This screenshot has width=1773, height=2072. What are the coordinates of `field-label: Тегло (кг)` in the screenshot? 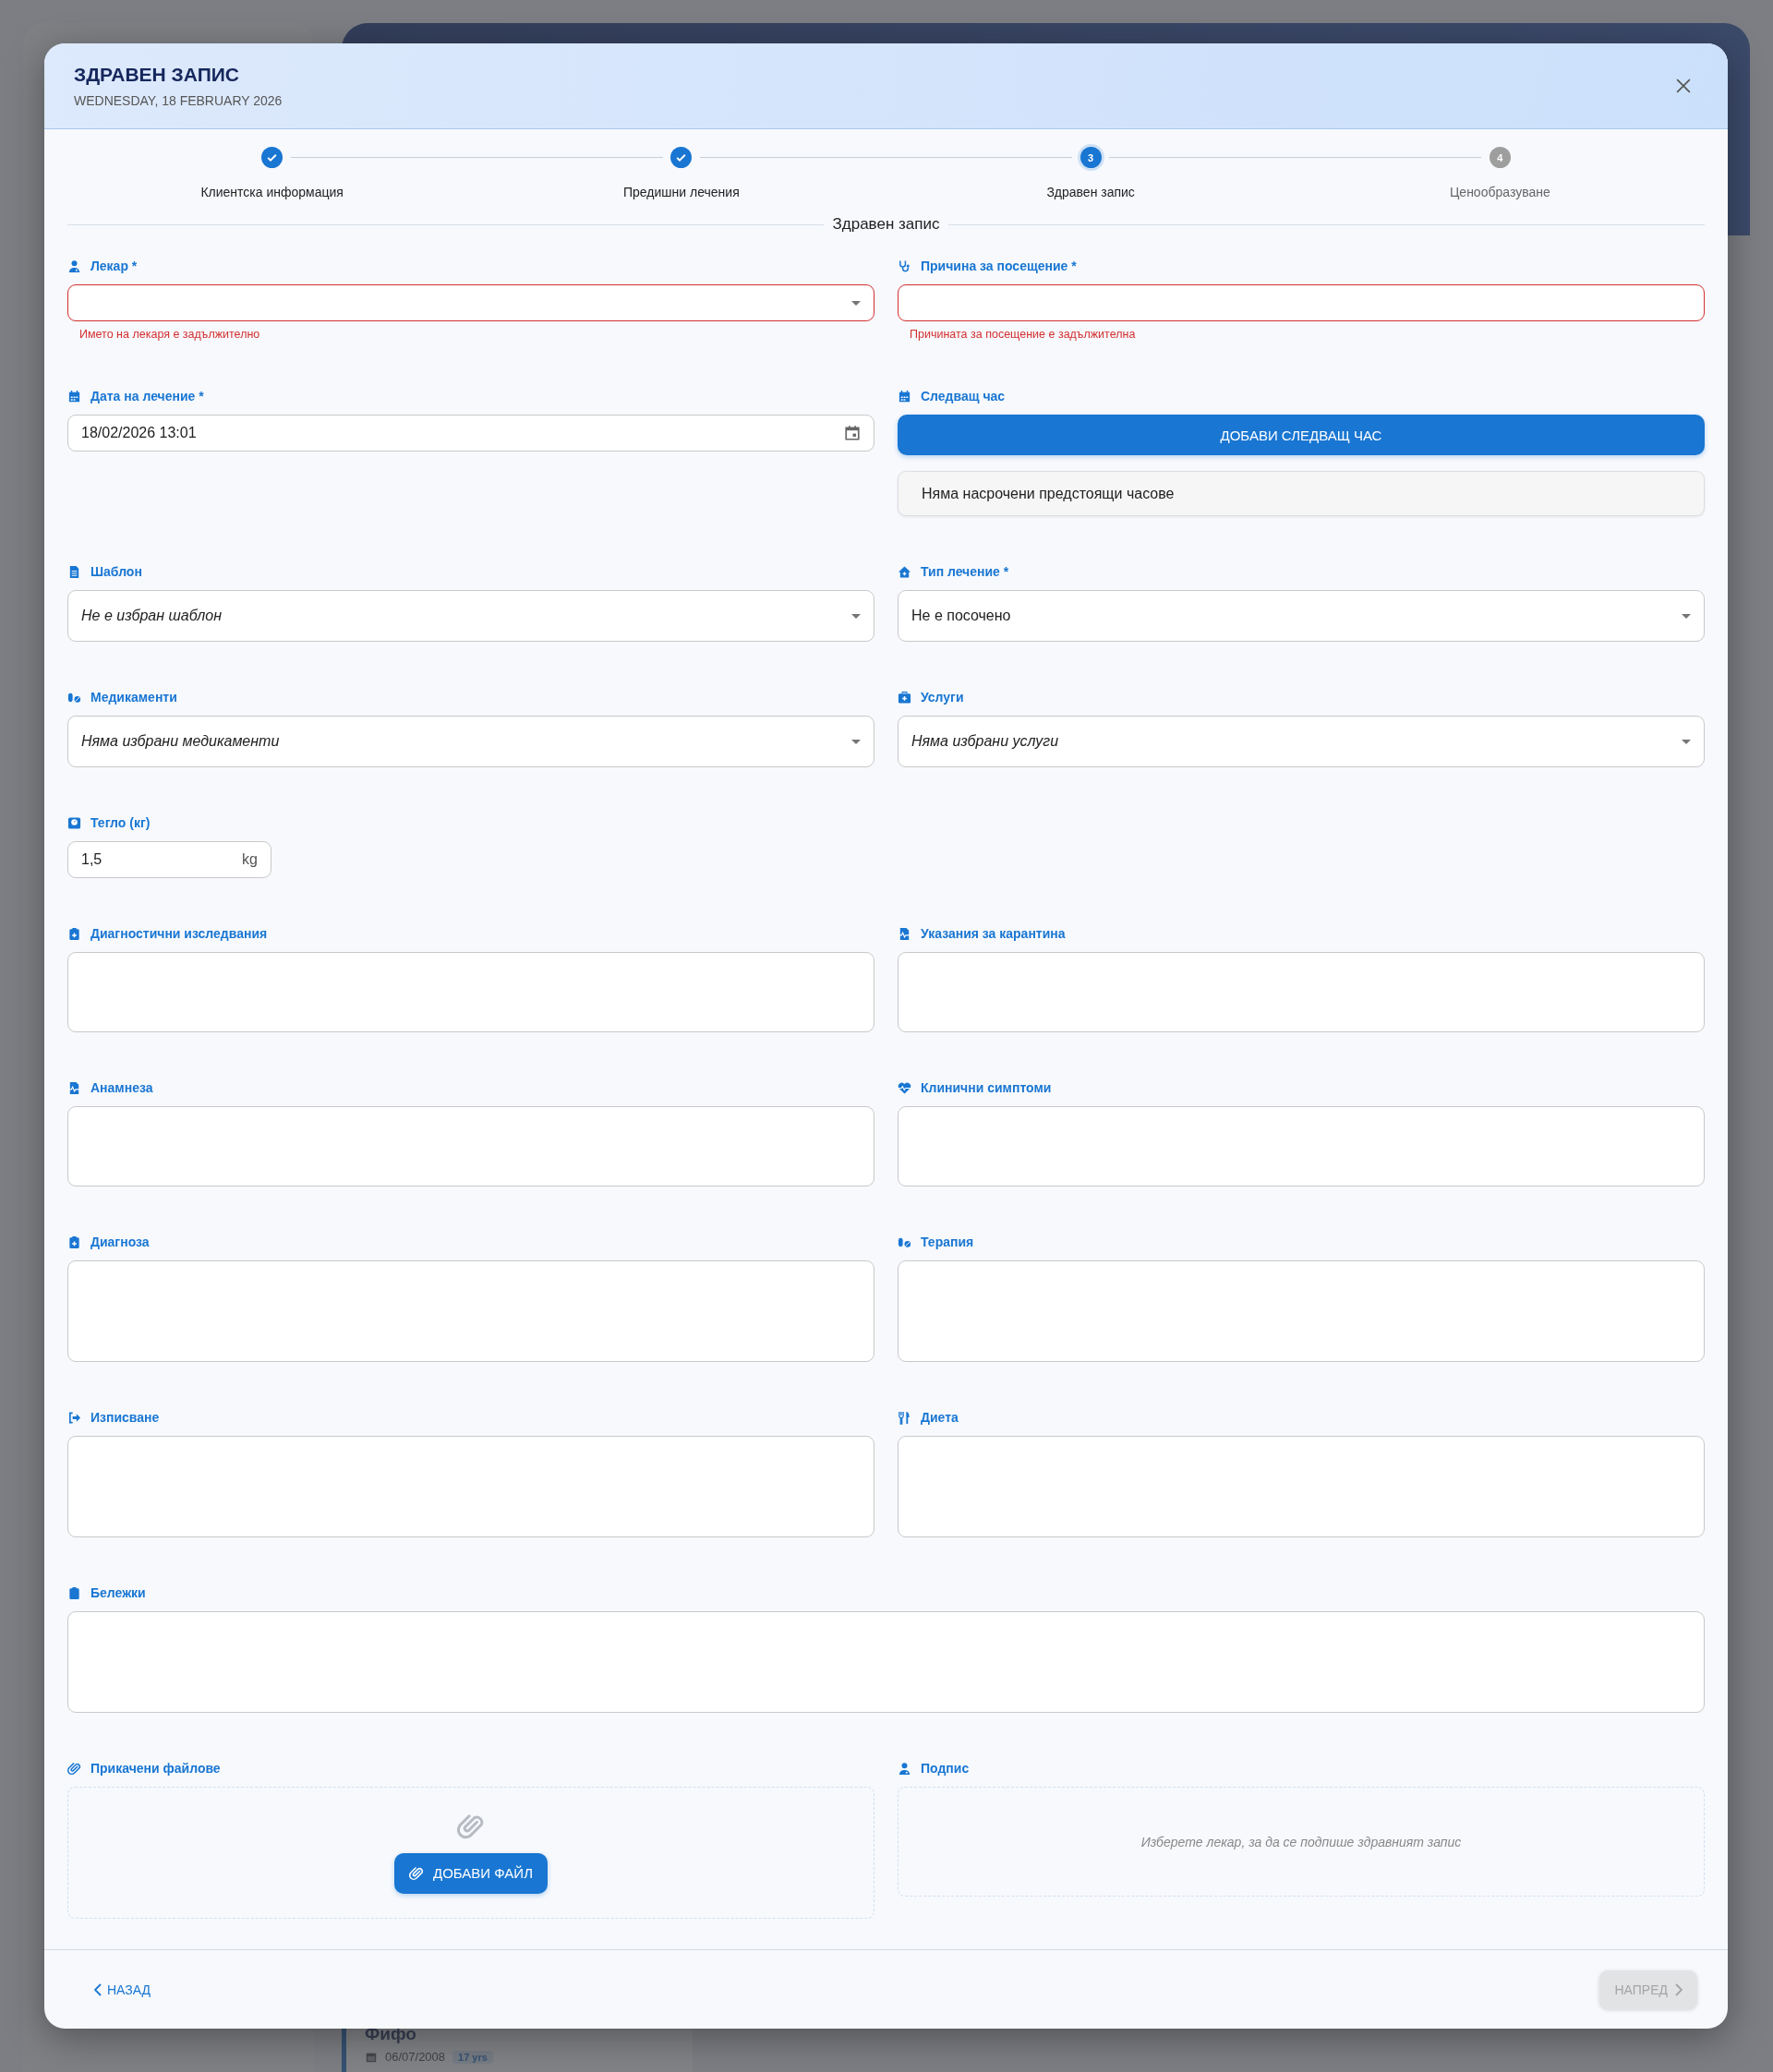 It's located at (120, 822).